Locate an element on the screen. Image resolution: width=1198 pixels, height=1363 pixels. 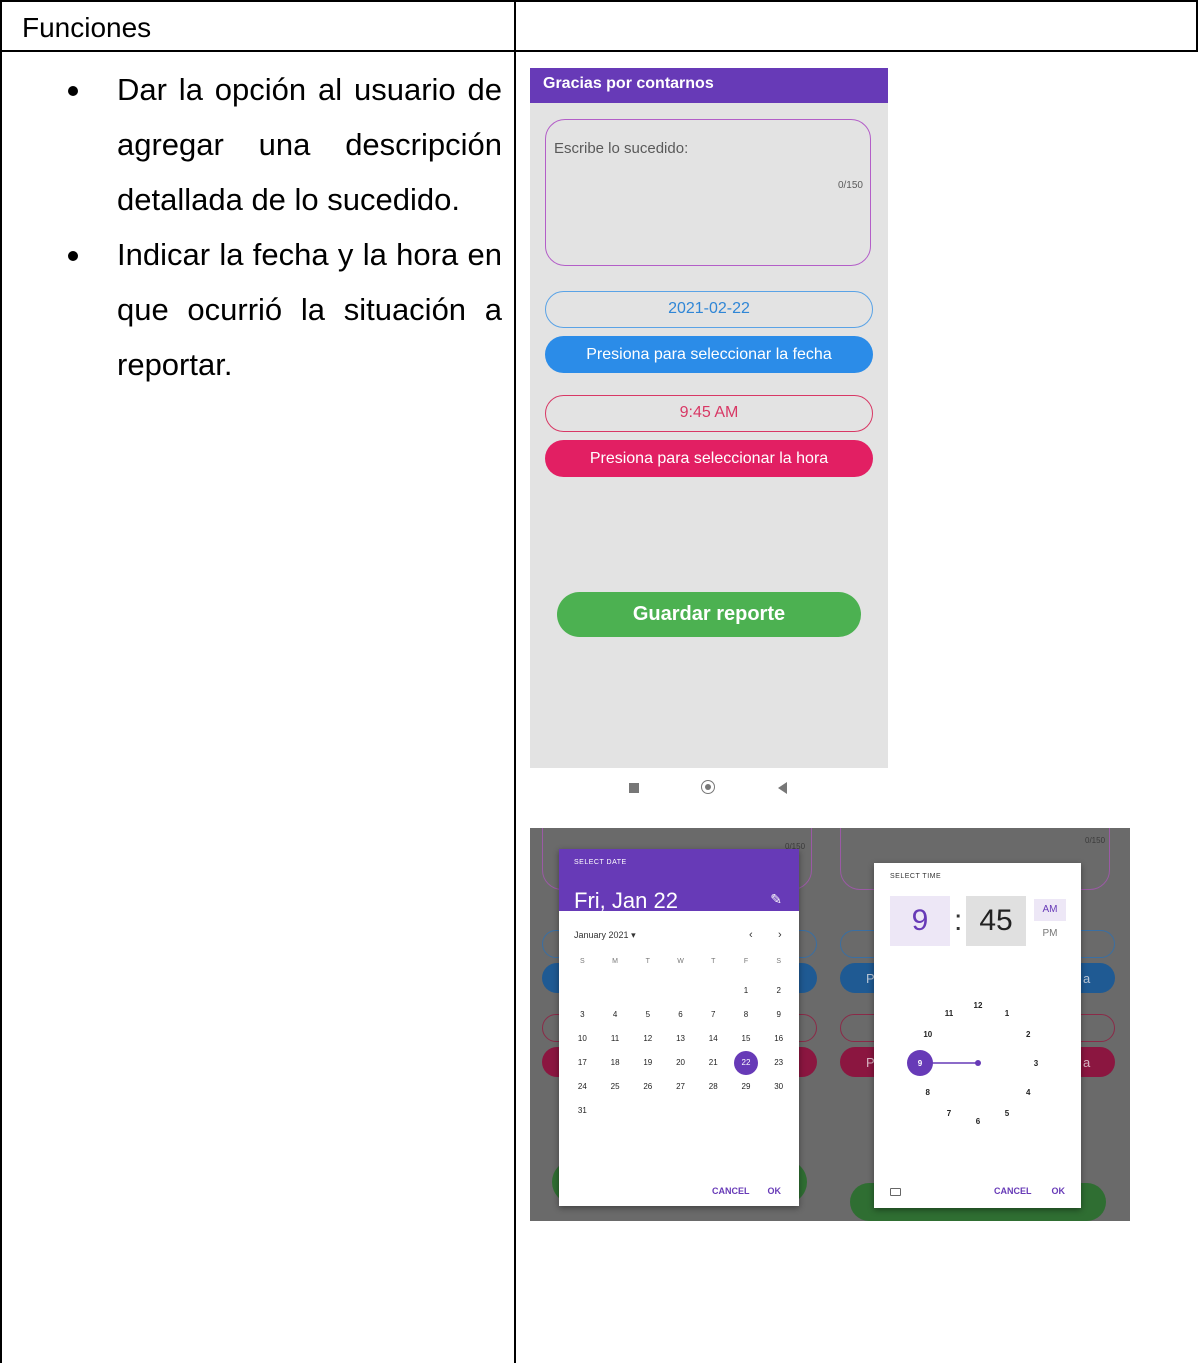
back-icon is located at coordinates (782, 788).